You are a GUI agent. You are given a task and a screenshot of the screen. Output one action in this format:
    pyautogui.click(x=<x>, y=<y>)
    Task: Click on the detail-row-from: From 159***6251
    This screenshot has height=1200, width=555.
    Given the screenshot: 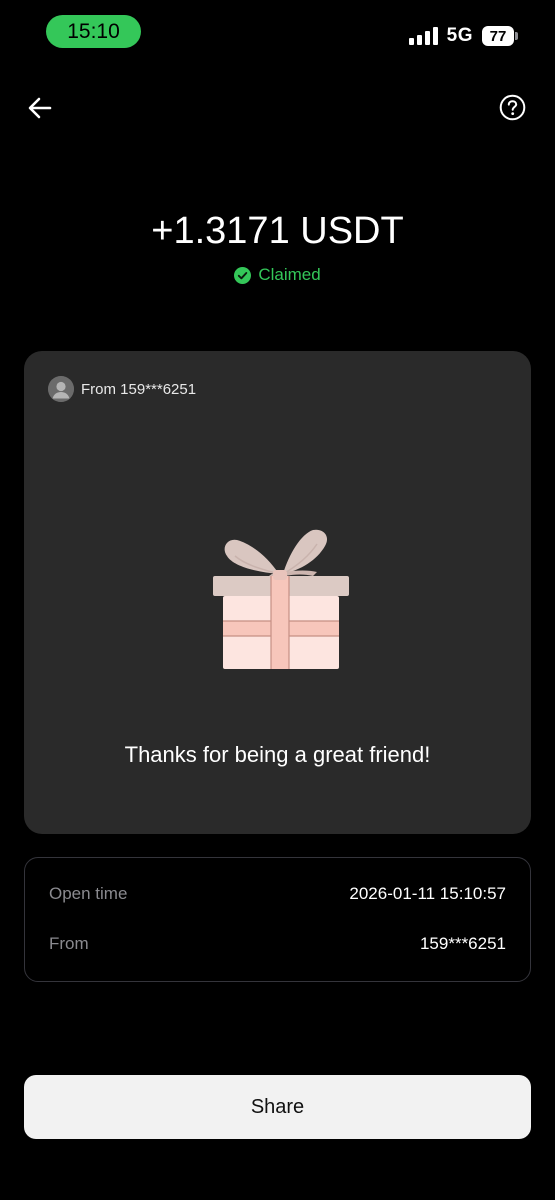 What is the action you would take?
    pyautogui.click(x=277, y=944)
    